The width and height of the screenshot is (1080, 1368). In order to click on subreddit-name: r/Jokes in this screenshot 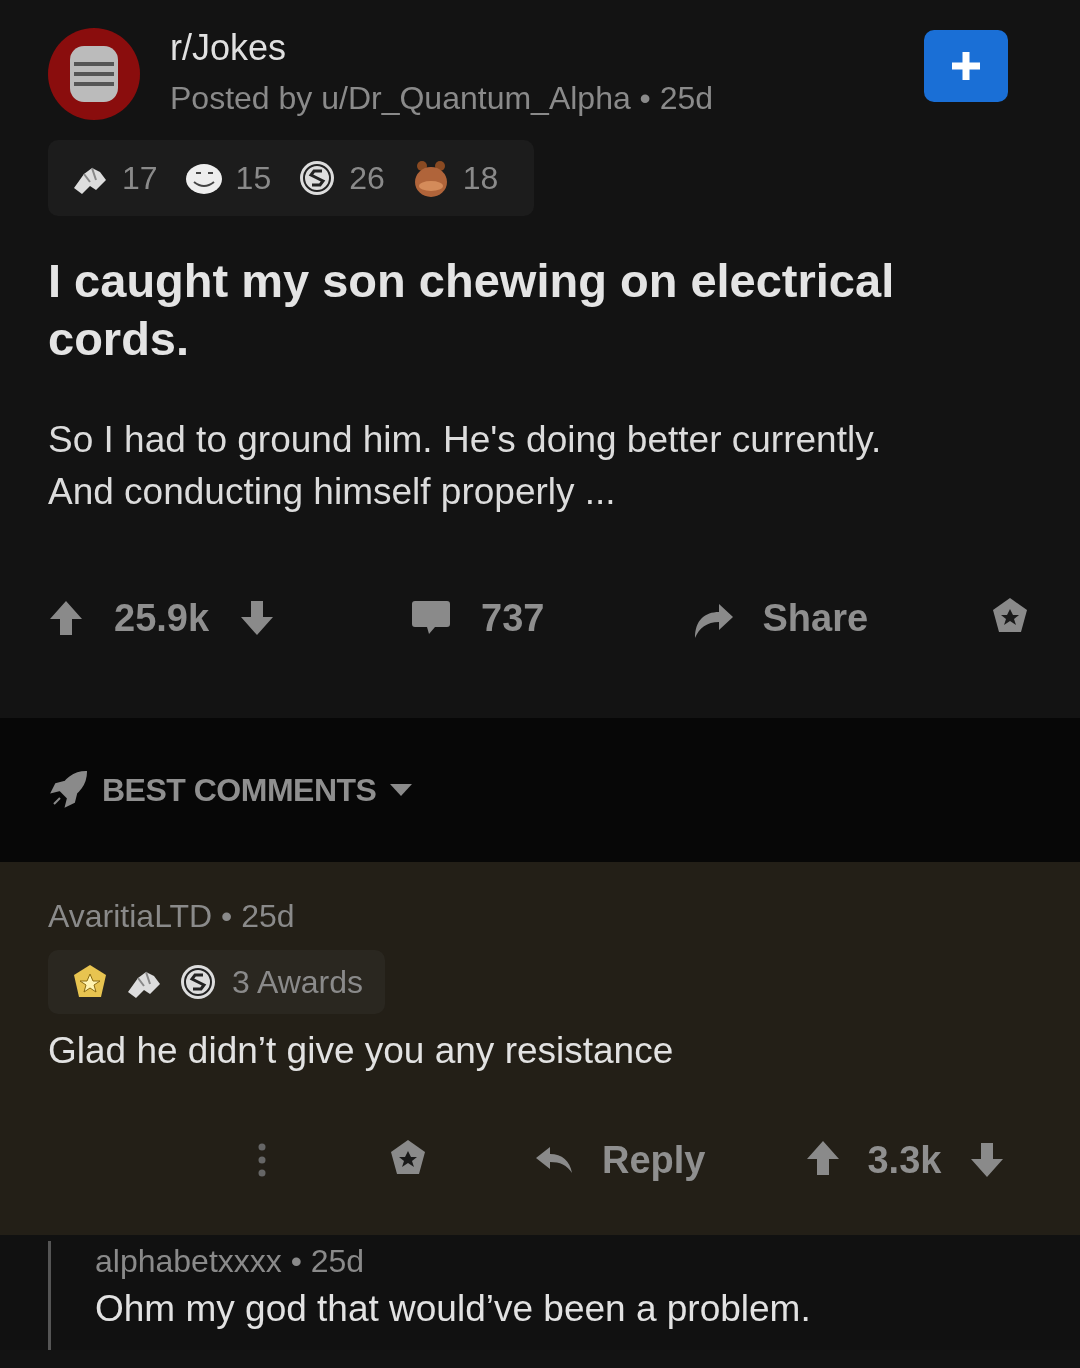, I will do `click(442, 48)`.